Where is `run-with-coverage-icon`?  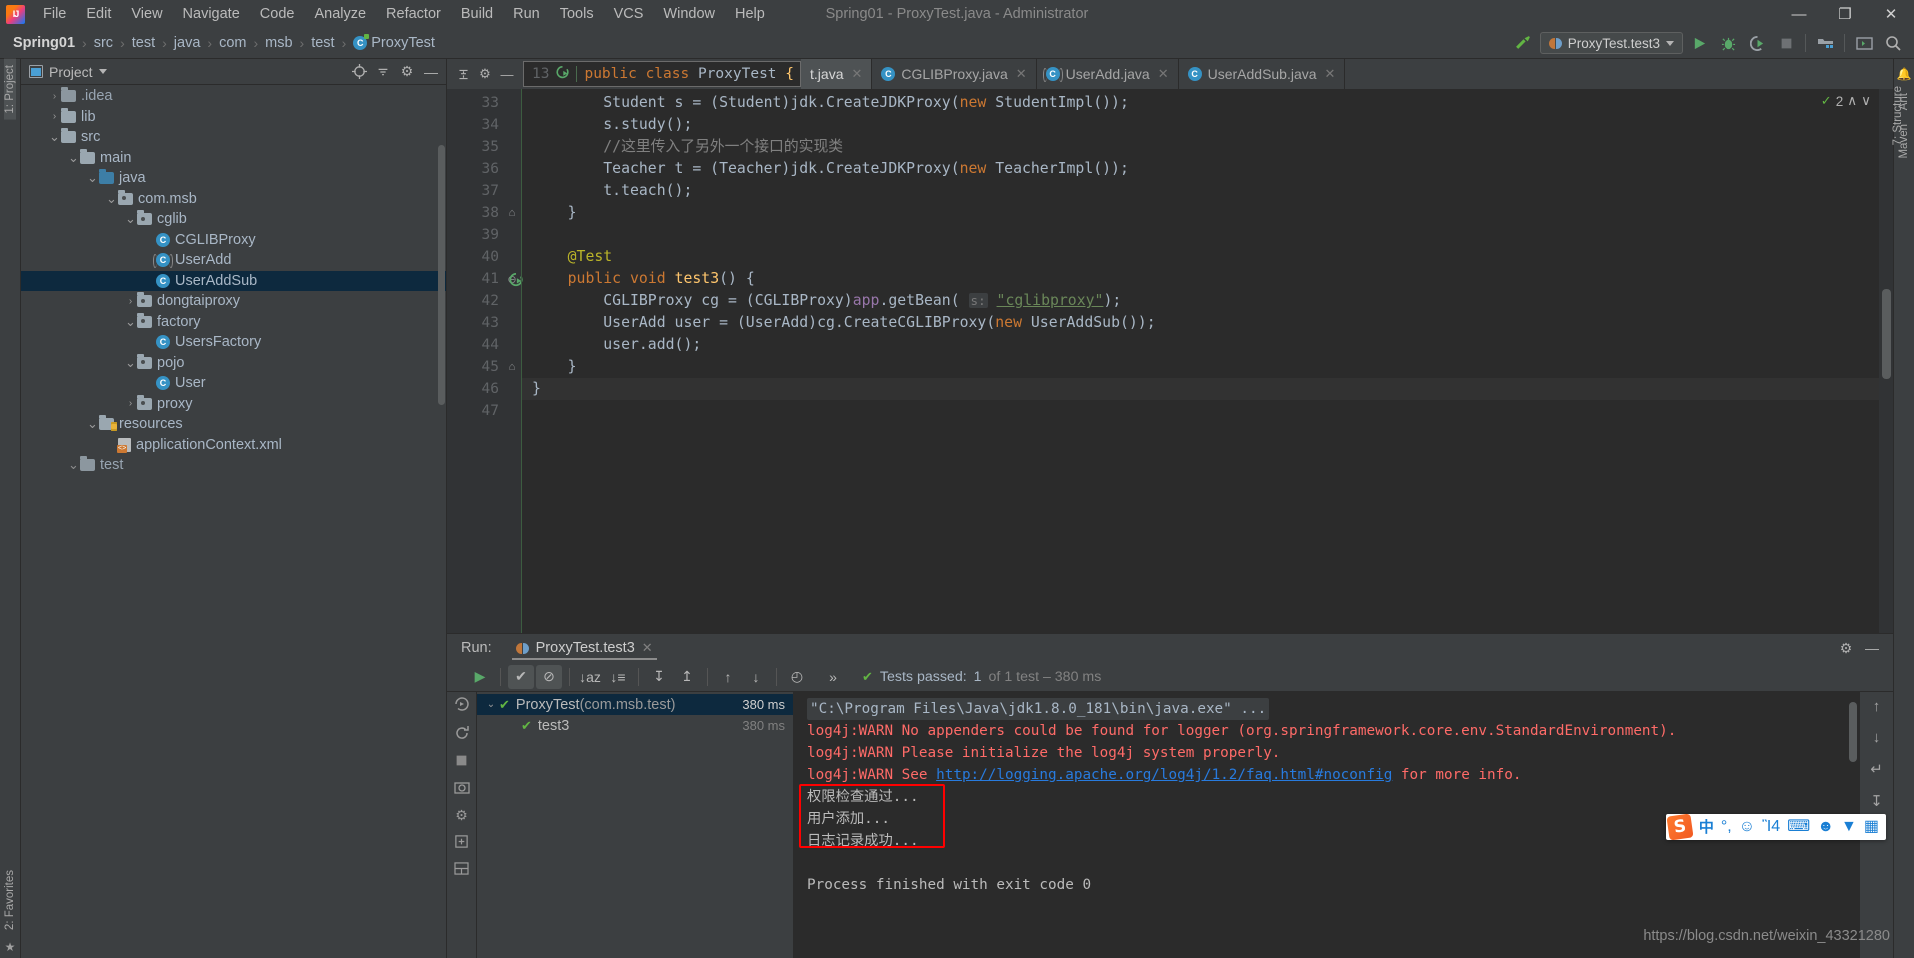 run-with-coverage-icon is located at coordinates (1757, 43).